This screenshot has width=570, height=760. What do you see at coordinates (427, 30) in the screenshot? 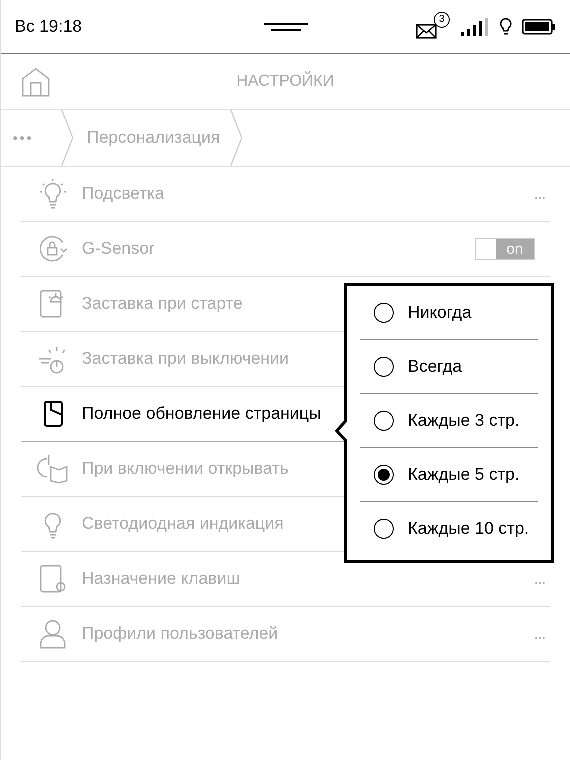
I see `mail-icon` at bounding box center [427, 30].